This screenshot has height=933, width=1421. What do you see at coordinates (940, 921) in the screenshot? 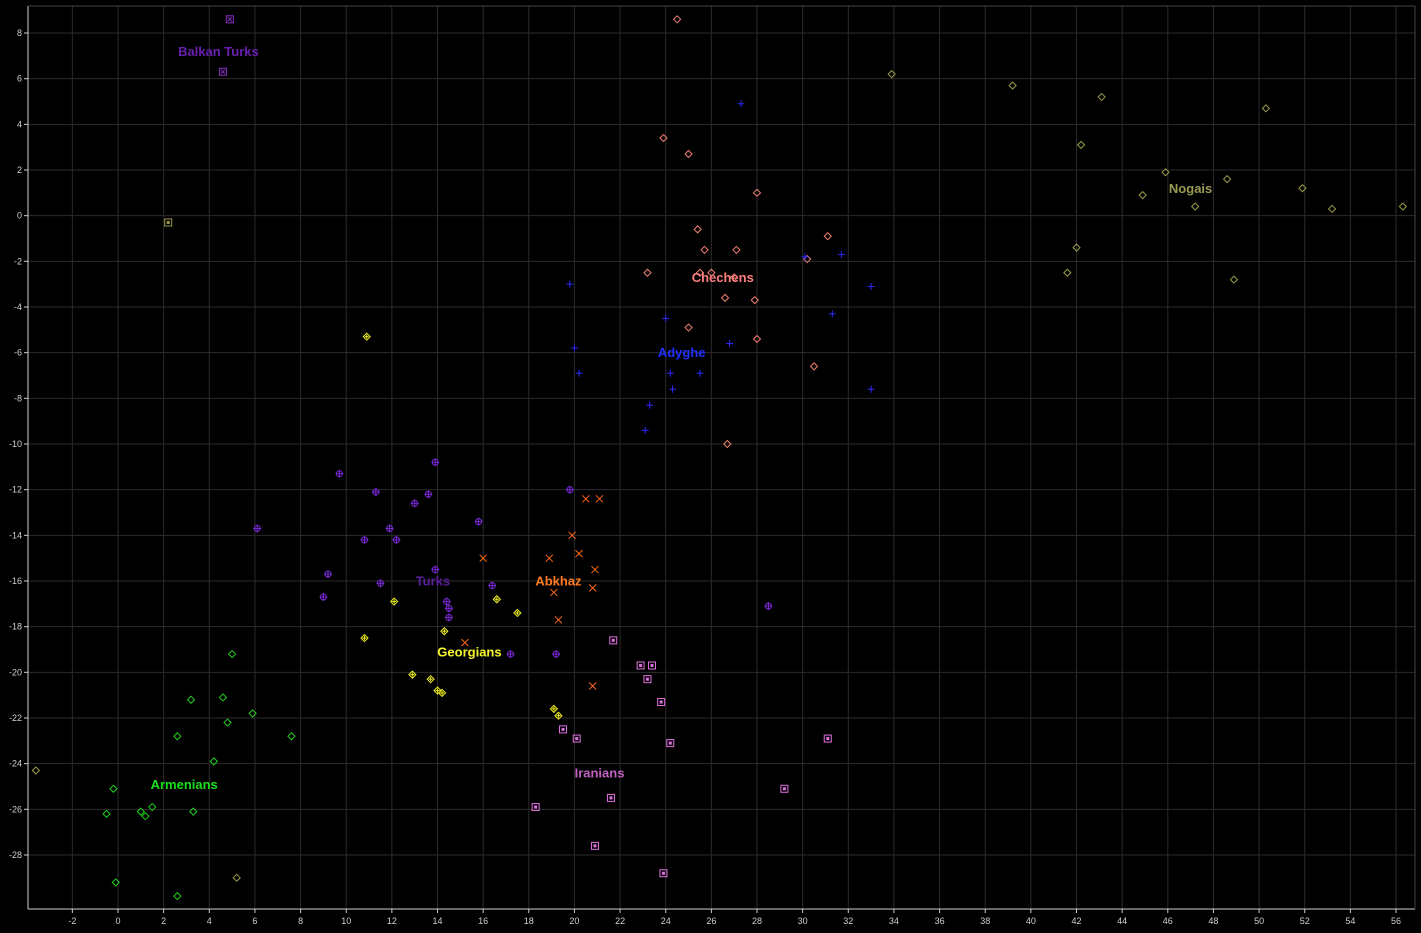
I see `x-tick-label: 36` at bounding box center [940, 921].